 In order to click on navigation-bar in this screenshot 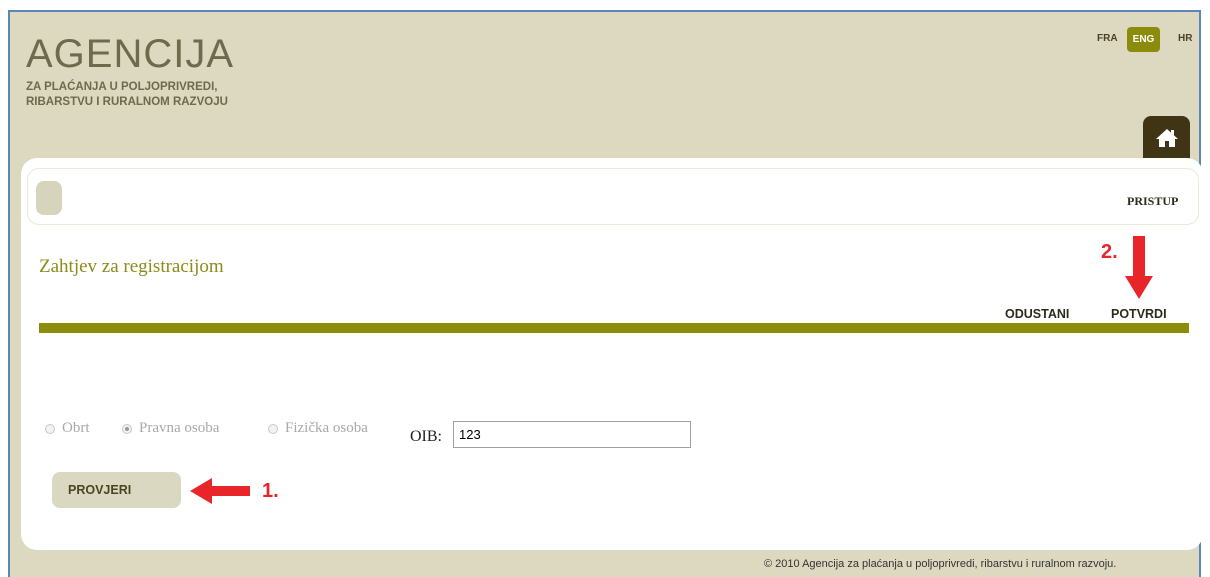, I will do `click(613, 196)`.